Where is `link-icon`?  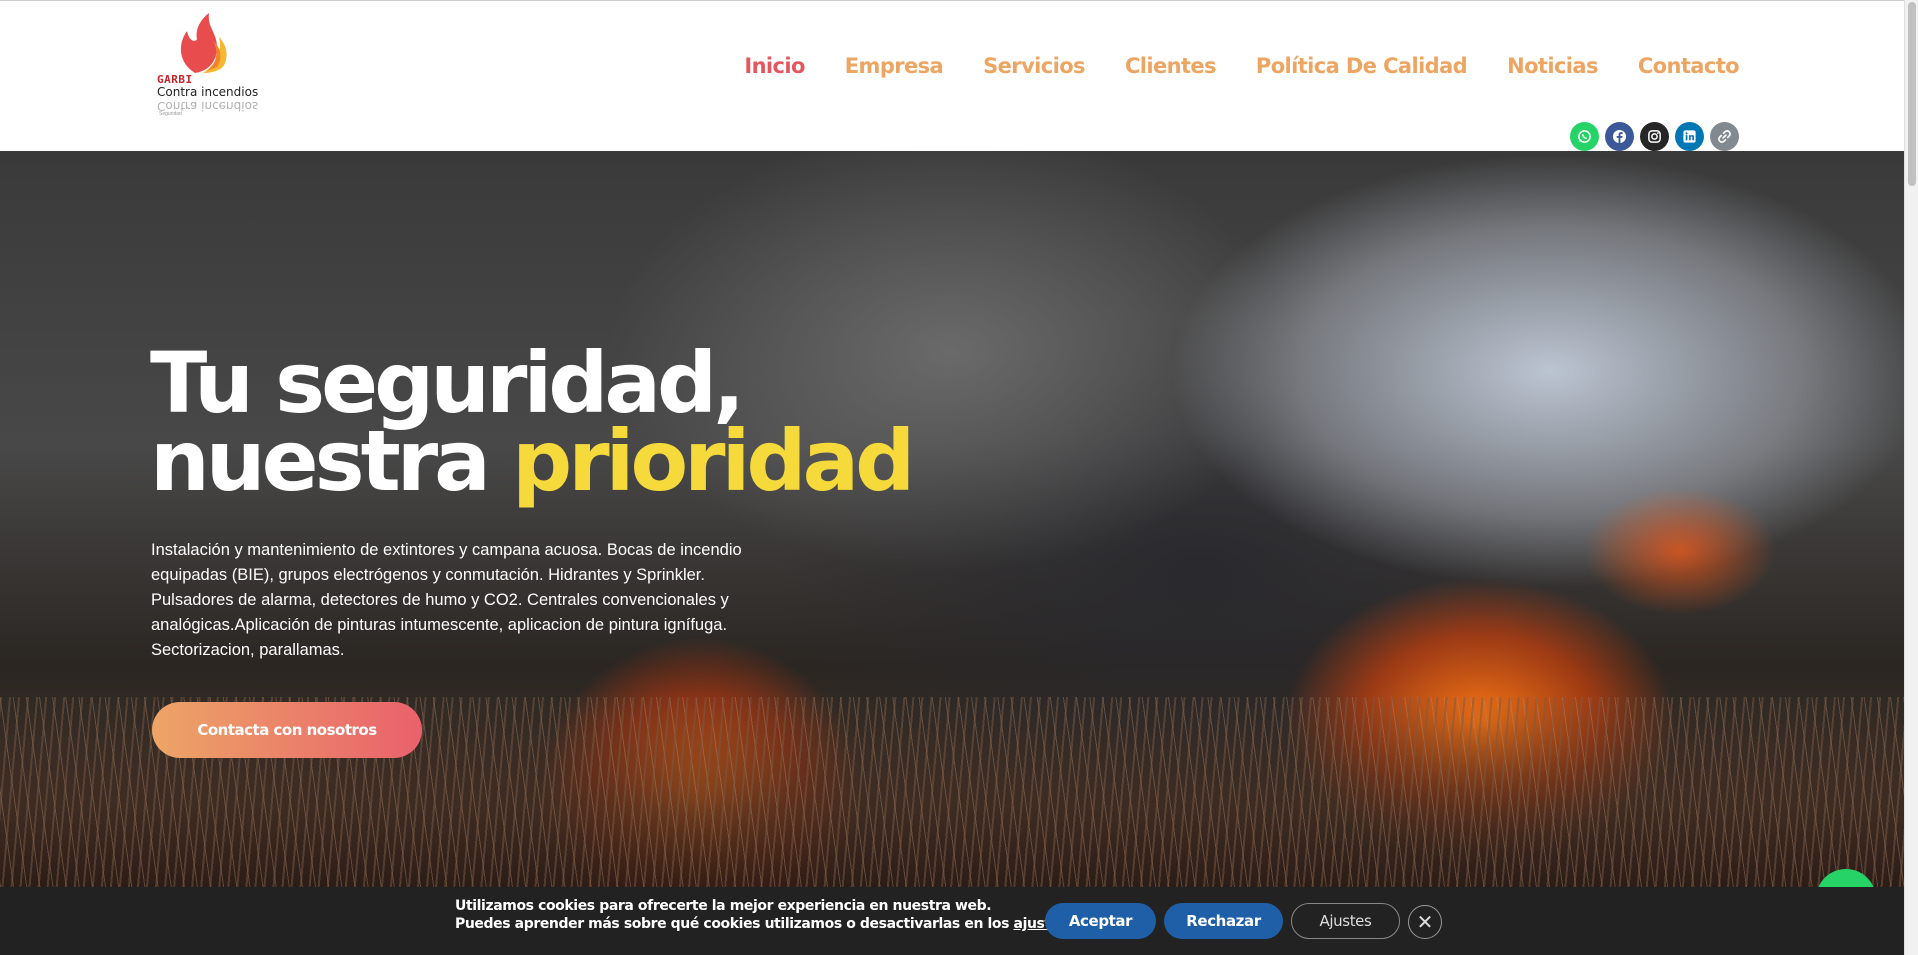 link-icon is located at coordinates (1724, 136).